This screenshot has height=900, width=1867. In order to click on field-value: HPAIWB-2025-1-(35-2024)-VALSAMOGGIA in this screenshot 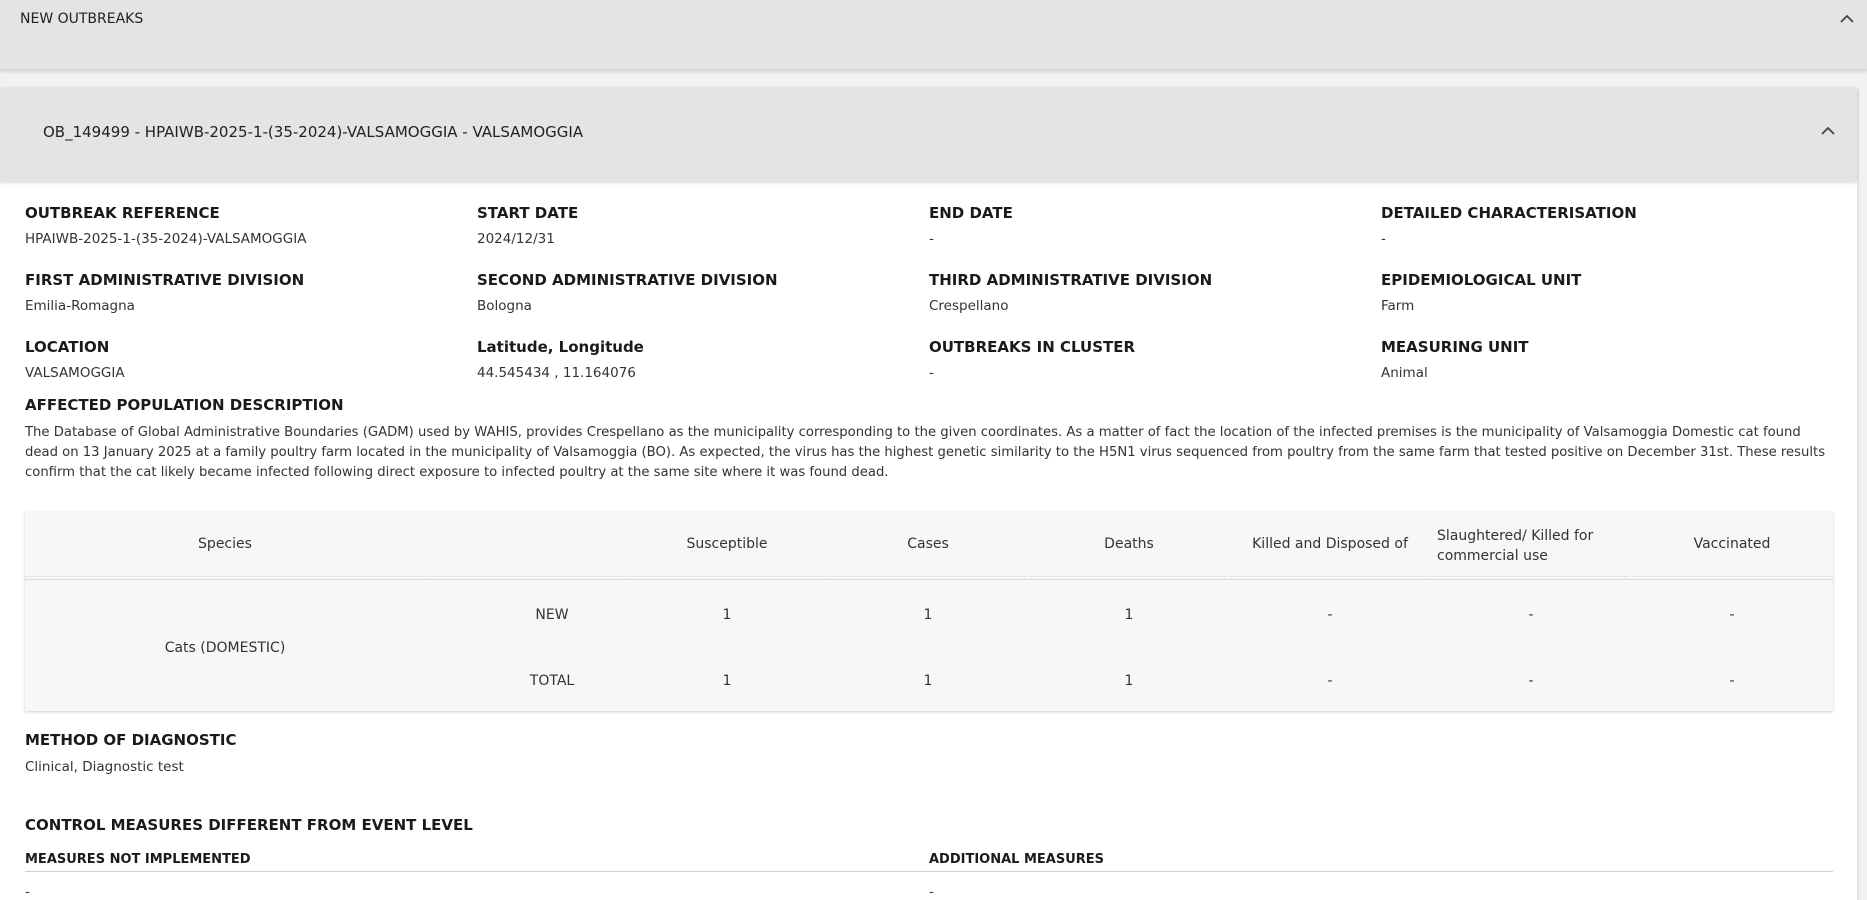, I will do `click(166, 239)`.